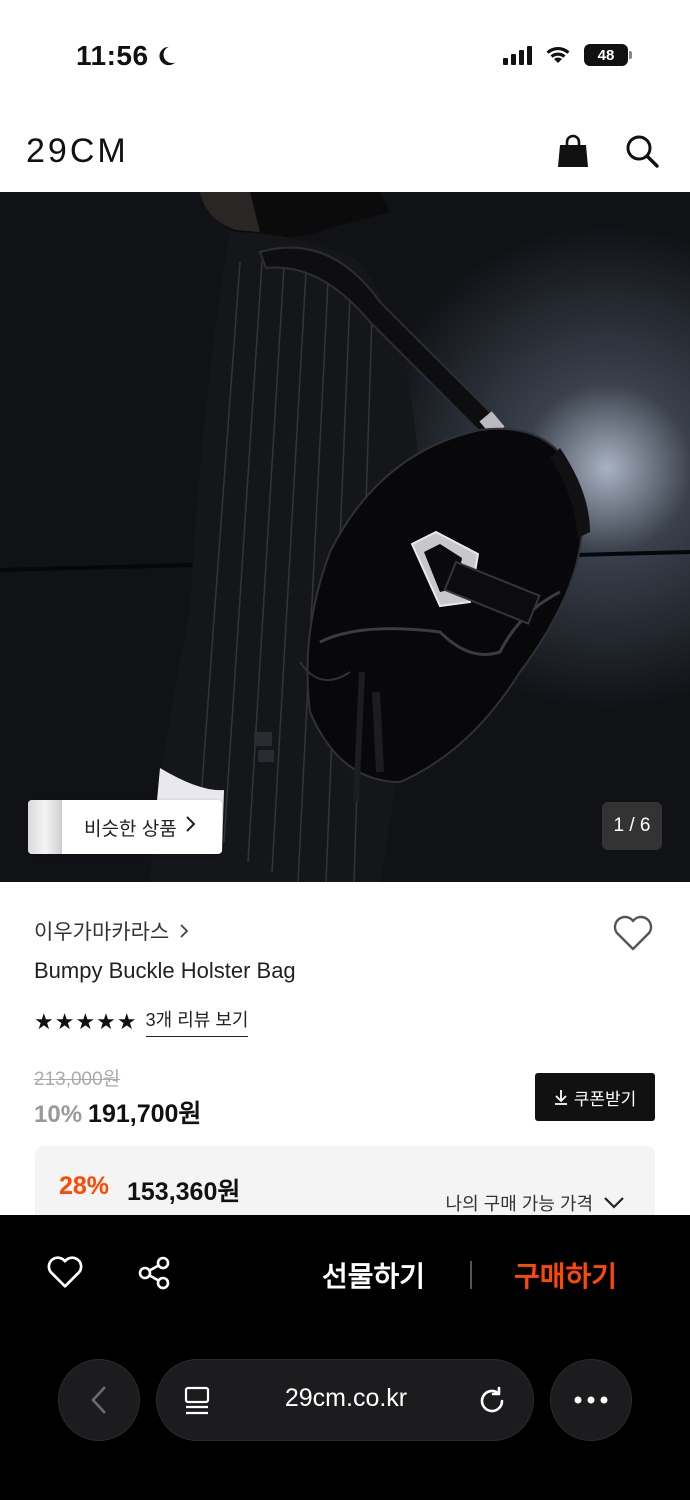  I want to click on brand-link: 이우가마카라스, so click(111, 931).